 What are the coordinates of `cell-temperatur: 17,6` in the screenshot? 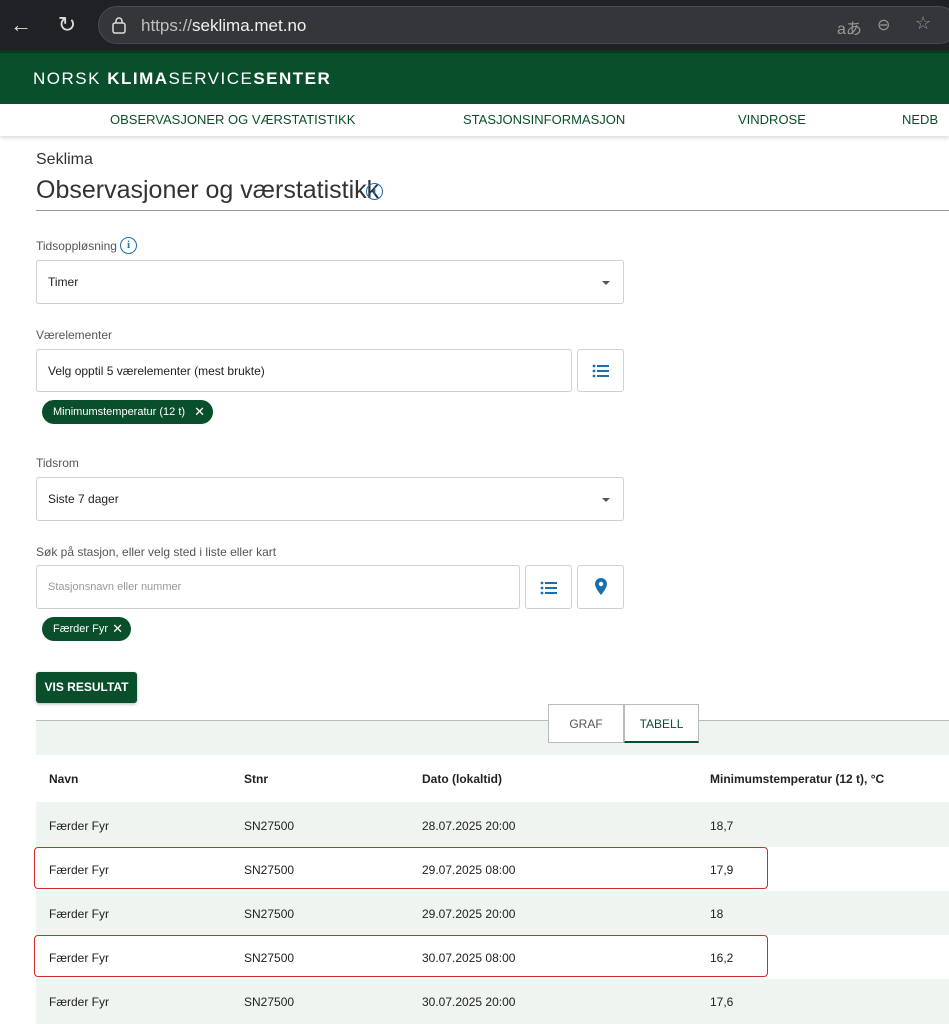 It's located at (722, 1002).